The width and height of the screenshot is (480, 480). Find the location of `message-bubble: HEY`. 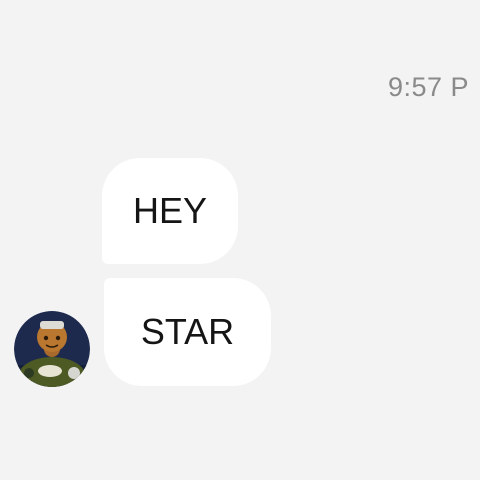

message-bubble: HEY is located at coordinates (170, 211).